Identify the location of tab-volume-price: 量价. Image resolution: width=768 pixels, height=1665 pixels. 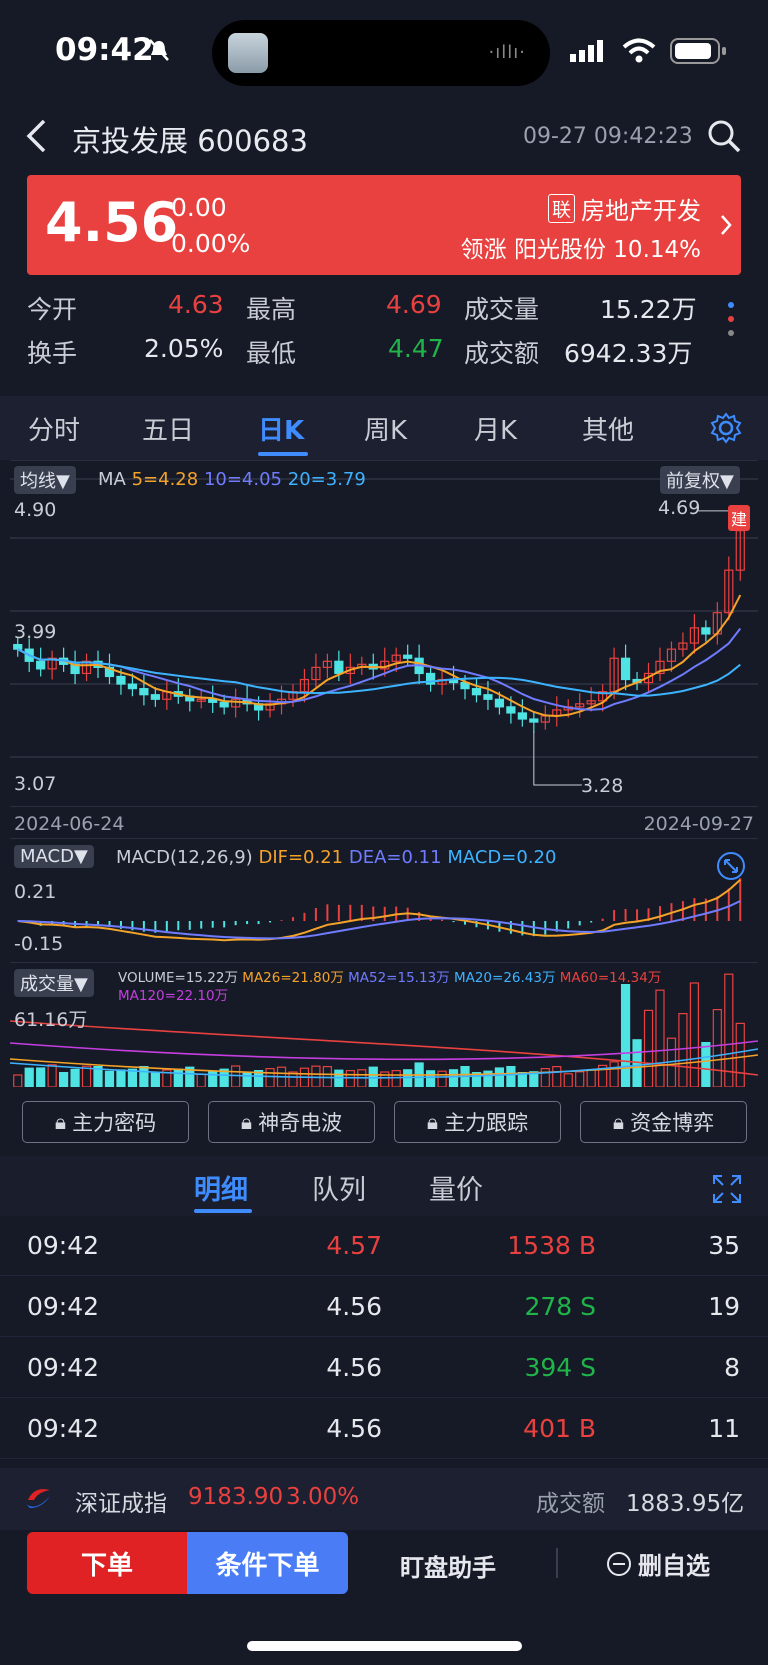
(456, 1187).